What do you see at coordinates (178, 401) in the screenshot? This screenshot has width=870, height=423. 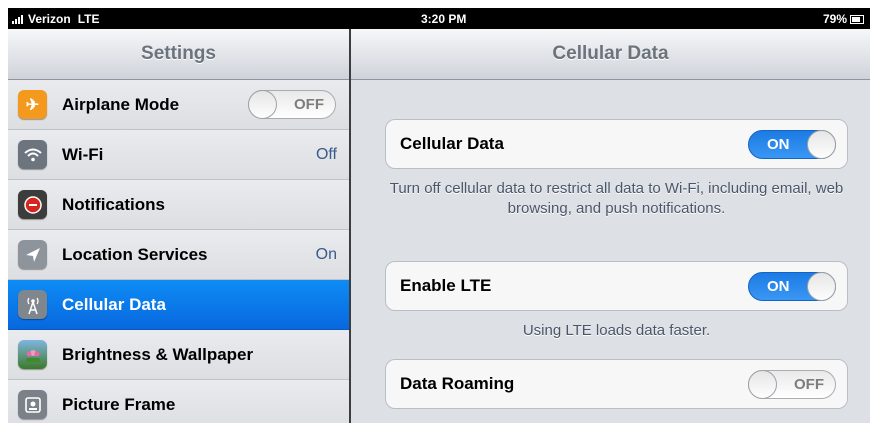 I see `sidebar-item-picture-frame: Picture Frame` at bounding box center [178, 401].